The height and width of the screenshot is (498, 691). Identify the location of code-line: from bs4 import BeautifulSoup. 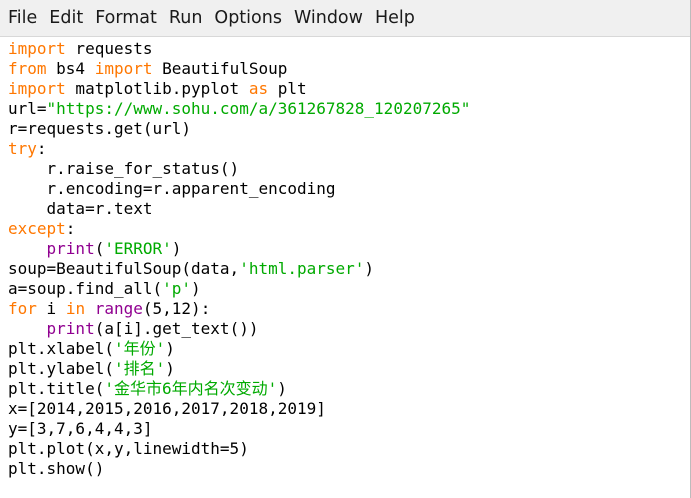
(349, 69).